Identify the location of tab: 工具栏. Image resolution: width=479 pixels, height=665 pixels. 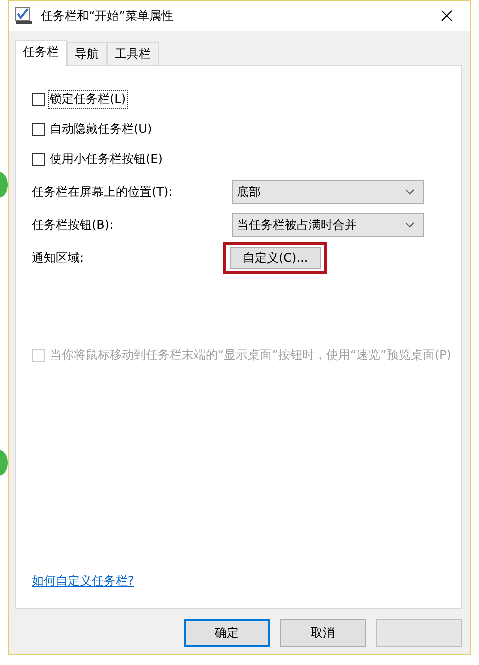
(133, 53).